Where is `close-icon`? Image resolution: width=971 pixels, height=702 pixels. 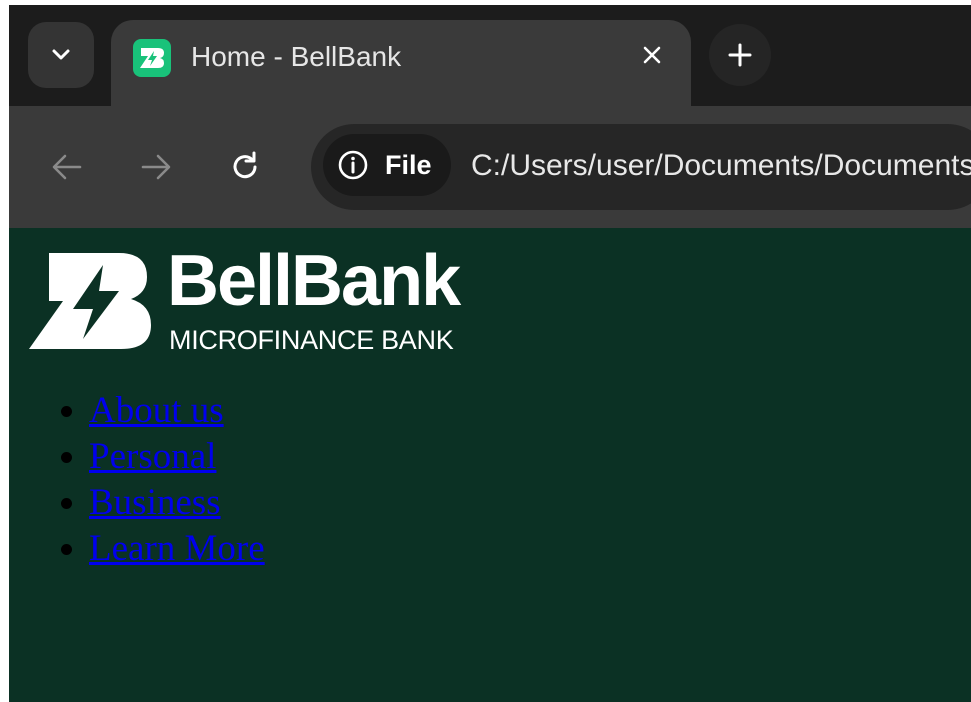
close-icon is located at coordinates (652, 55).